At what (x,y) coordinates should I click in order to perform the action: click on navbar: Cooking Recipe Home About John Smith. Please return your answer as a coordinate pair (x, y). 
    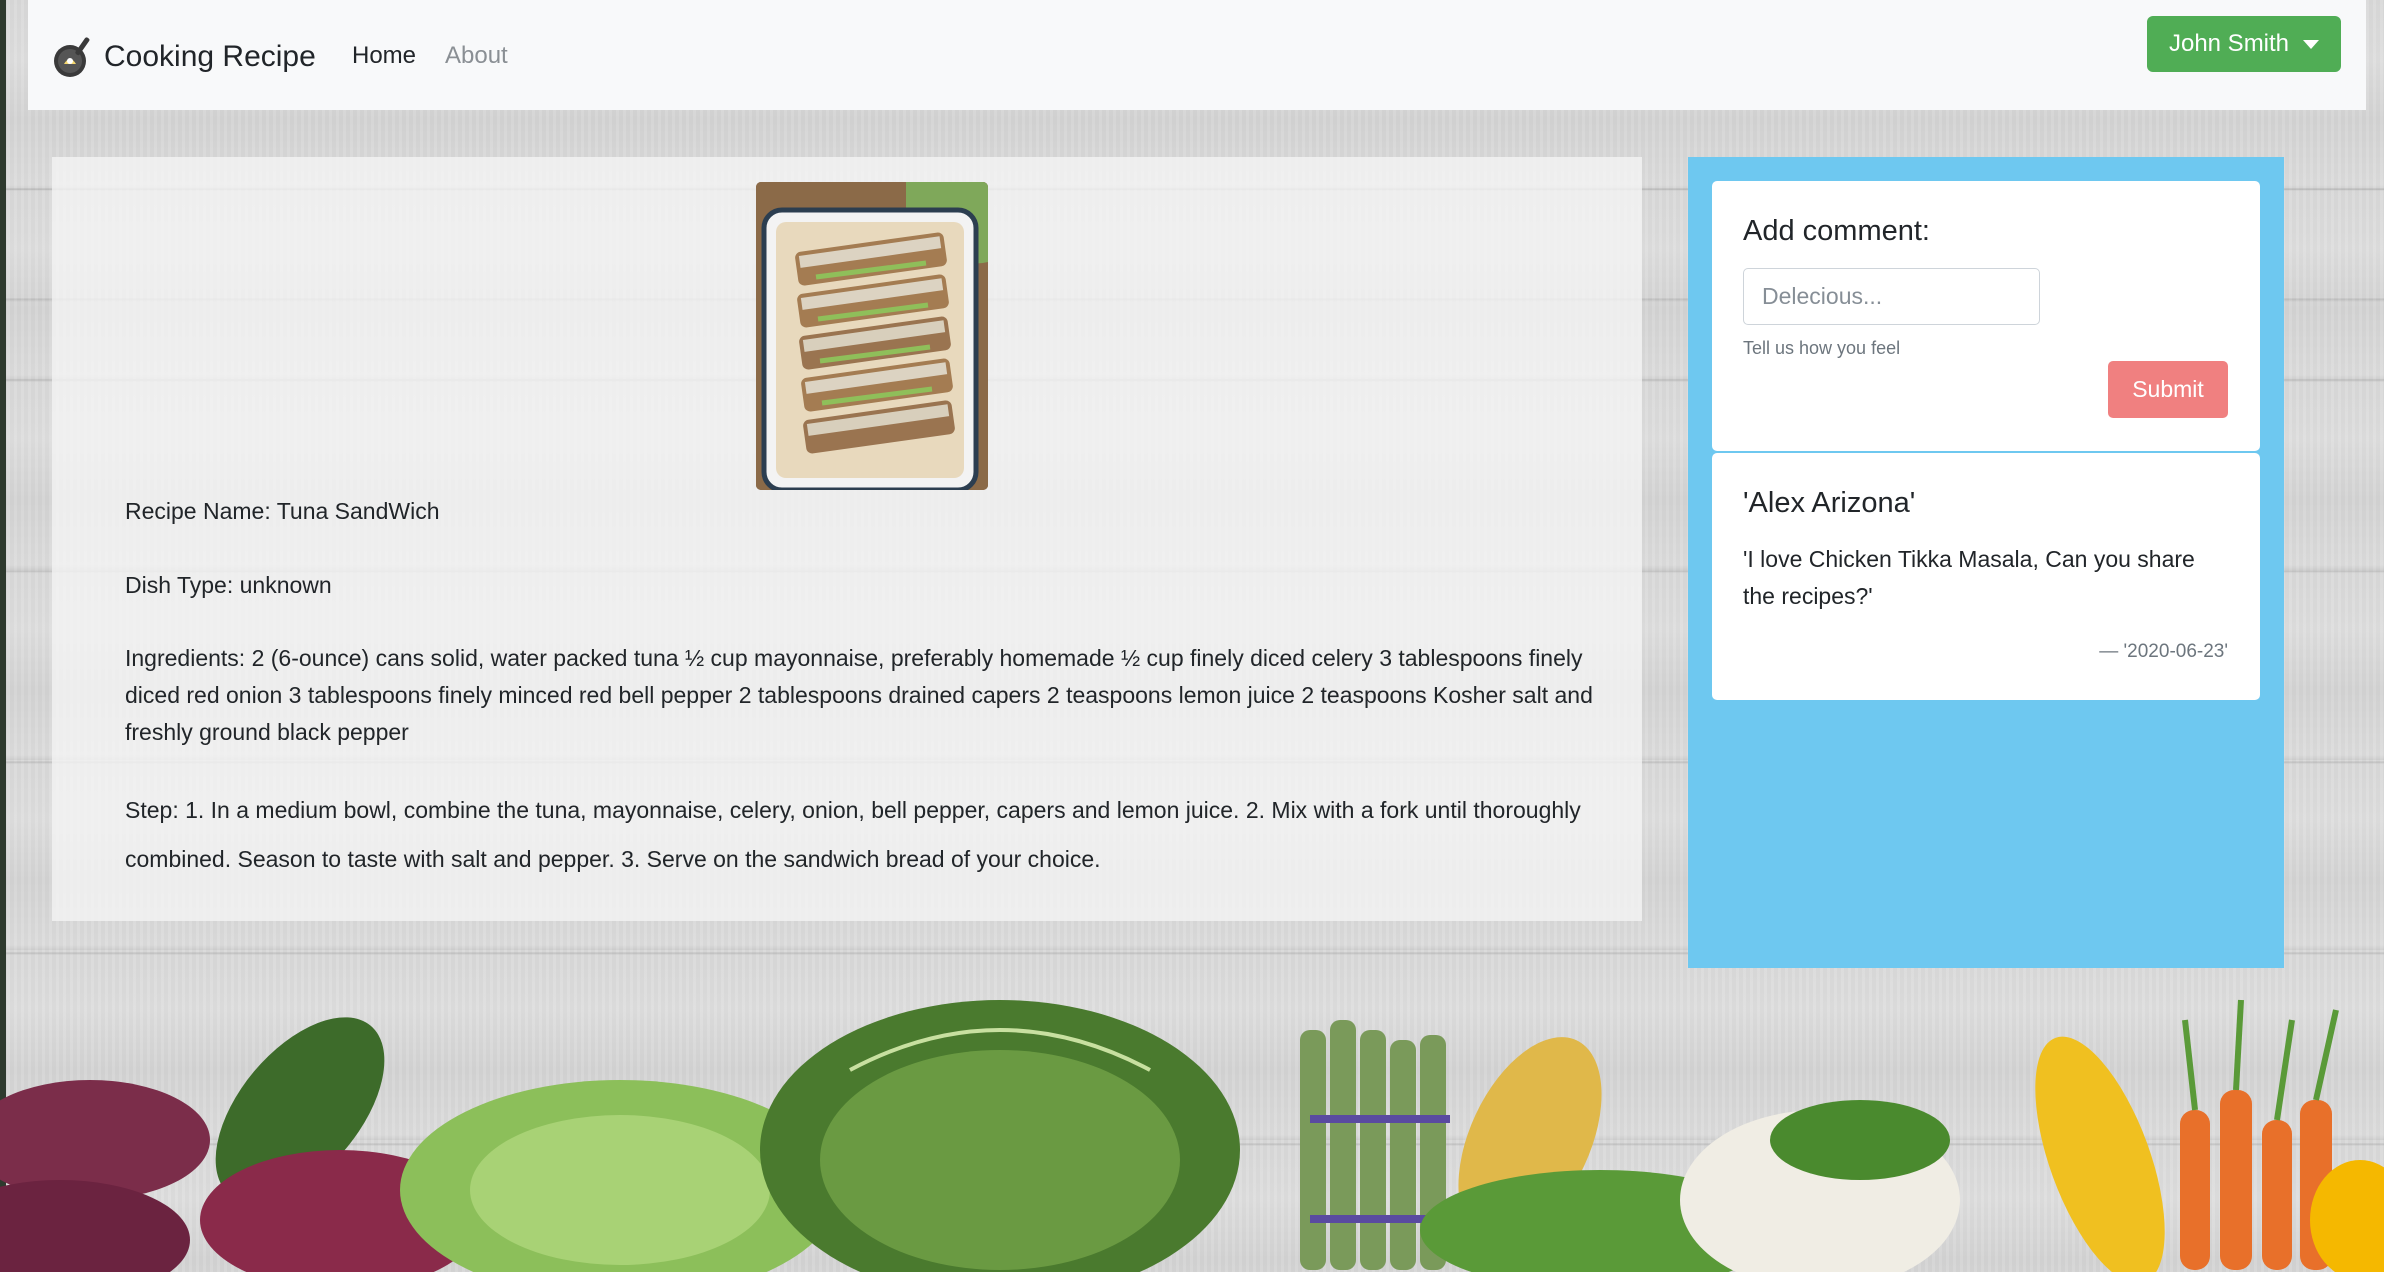
    Looking at the image, I should click on (1197, 55).